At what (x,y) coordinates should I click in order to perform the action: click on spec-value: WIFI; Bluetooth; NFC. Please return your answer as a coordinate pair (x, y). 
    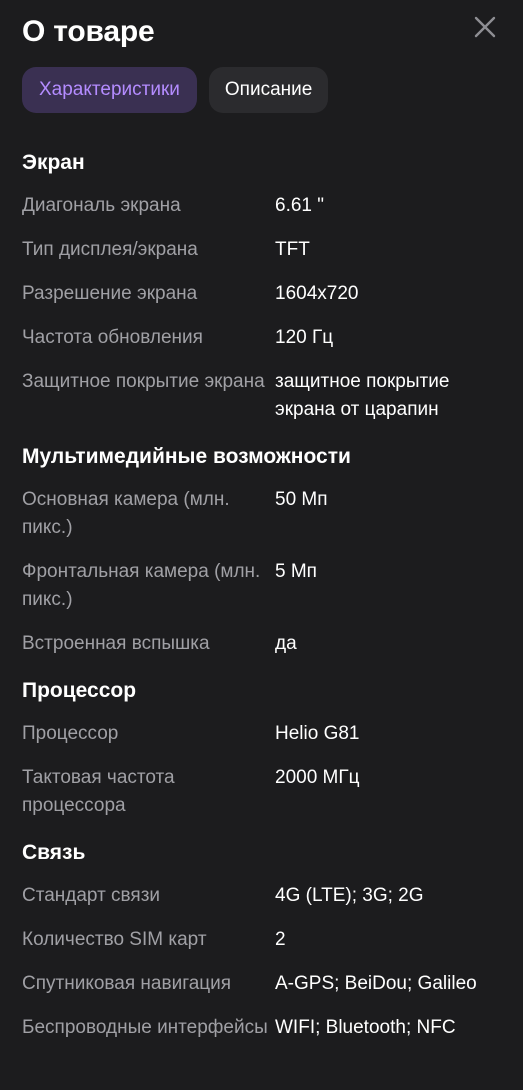
    Looking at the image, I should click on (365, 1027).